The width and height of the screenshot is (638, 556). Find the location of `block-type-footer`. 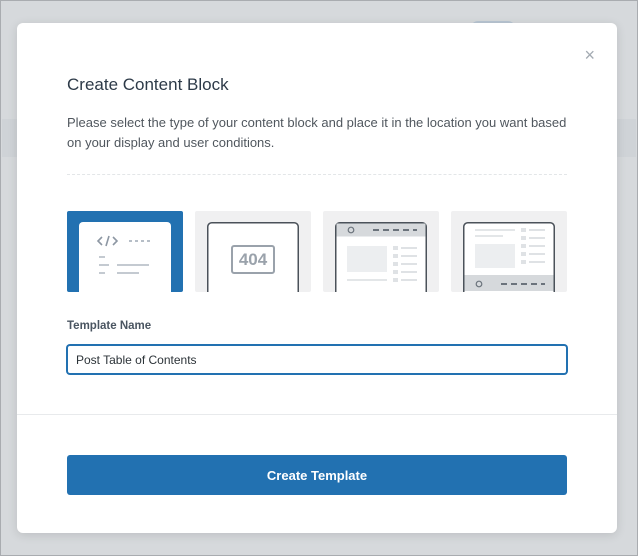

block-type-footer is located at coordinates (509, 251).